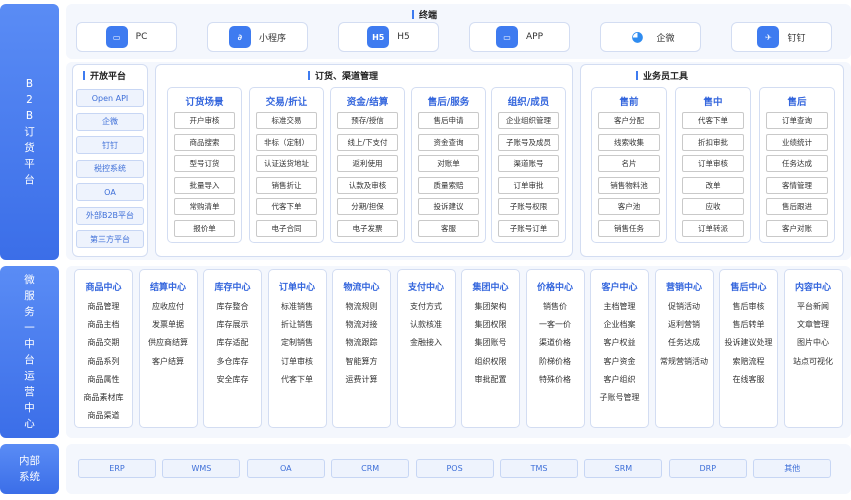 The height and width of the screenshot is (500, 851). I want to click on center-item: 折让销售, so click(297, 325).